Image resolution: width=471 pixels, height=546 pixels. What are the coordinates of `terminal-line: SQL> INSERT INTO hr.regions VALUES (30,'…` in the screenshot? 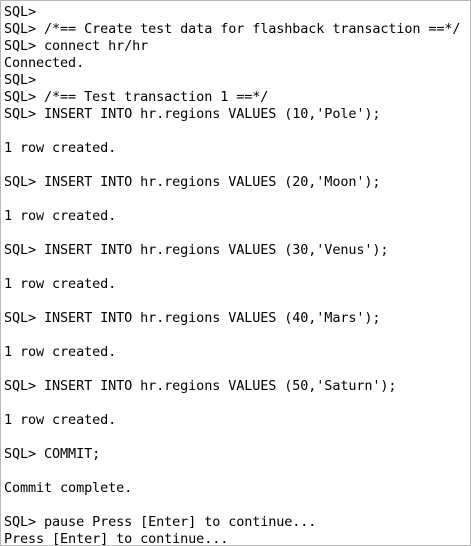 It's located at (196, 250).